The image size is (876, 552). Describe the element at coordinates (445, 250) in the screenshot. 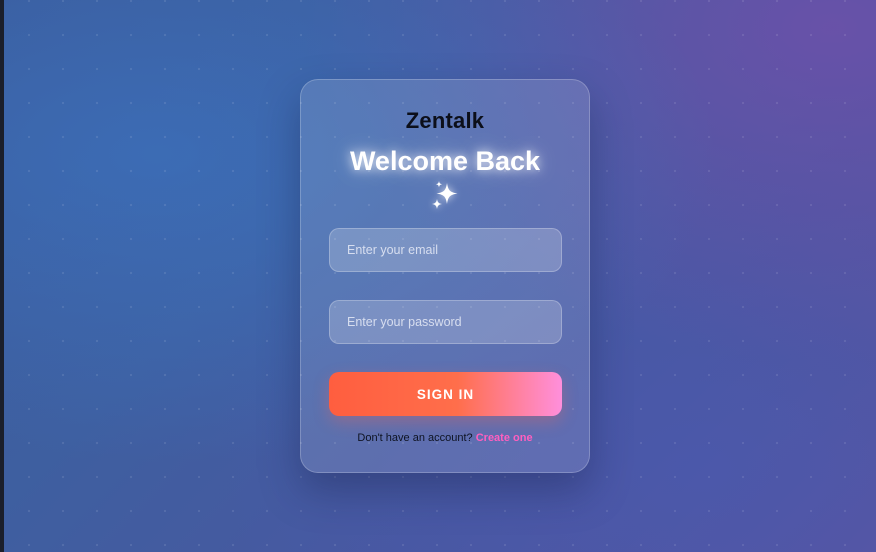

I see `email-field` at that location.